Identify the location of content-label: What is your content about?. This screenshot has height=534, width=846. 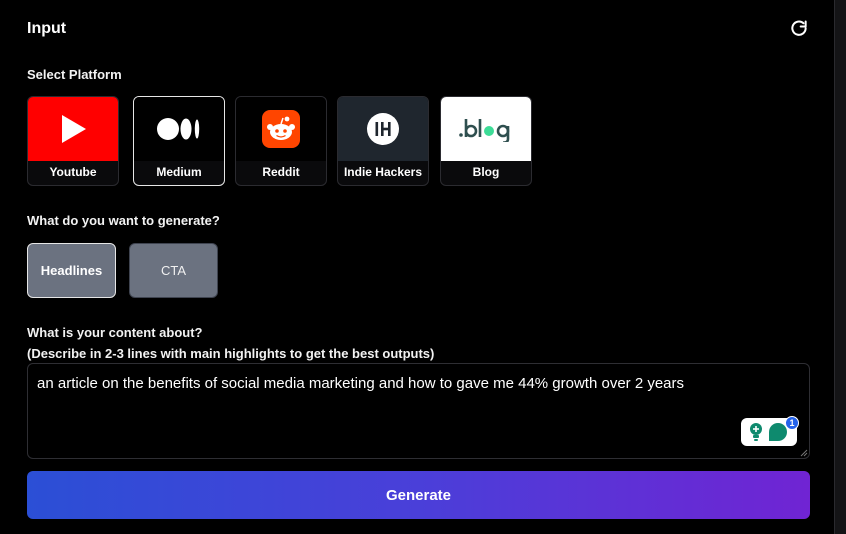
(115, 332).